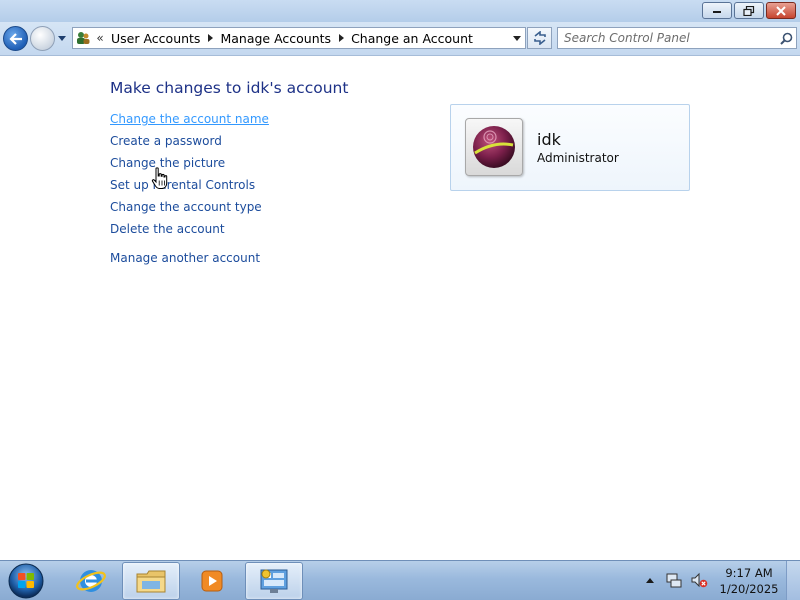 The height and width of the screenshot is (600, 800). I want to click on manage-another-account-link: Manage another account, so click(189, 261).